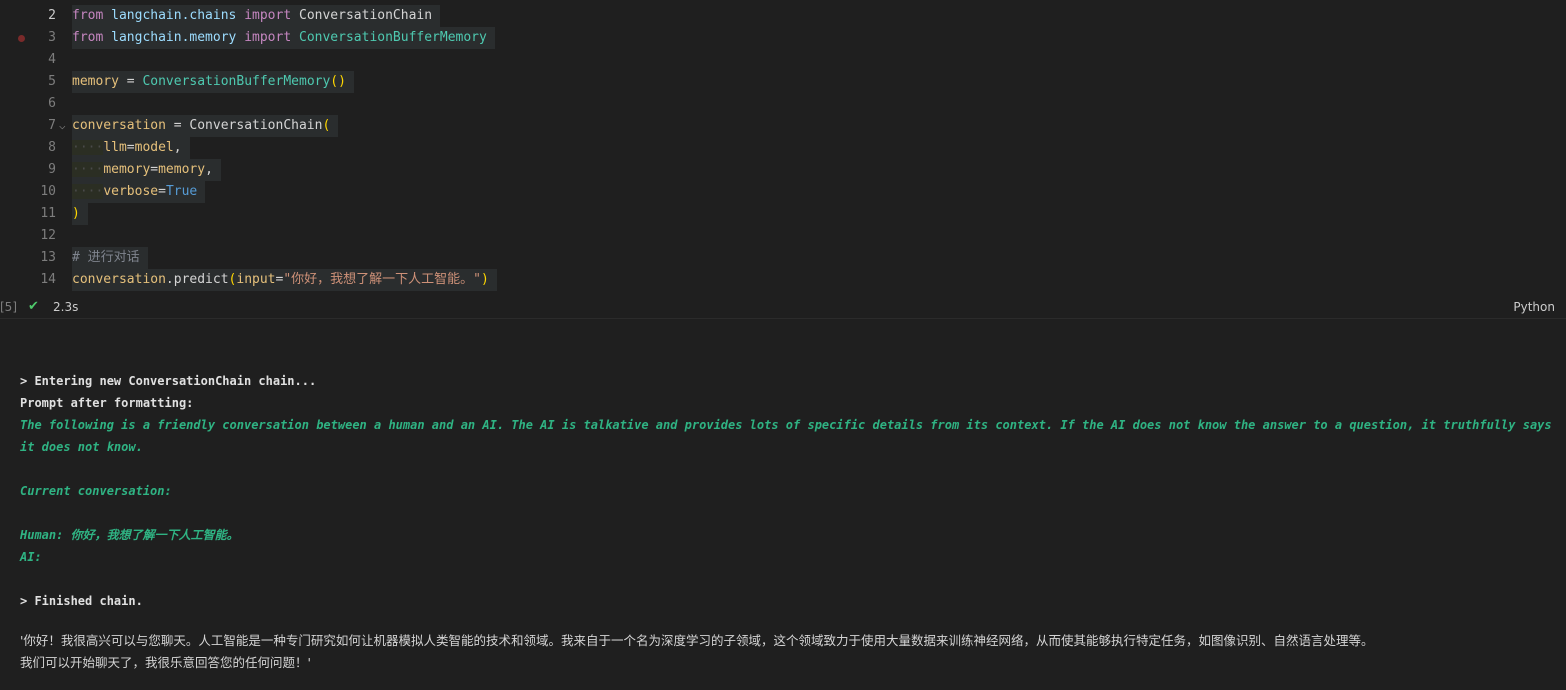 This screenshot has height=690, width=1566. What do you see at coordinates (129, 535) in the screenshot?
I see `output-human: Human: 你好，我想了解一下人工智能。` at bounding box center [129, 535].